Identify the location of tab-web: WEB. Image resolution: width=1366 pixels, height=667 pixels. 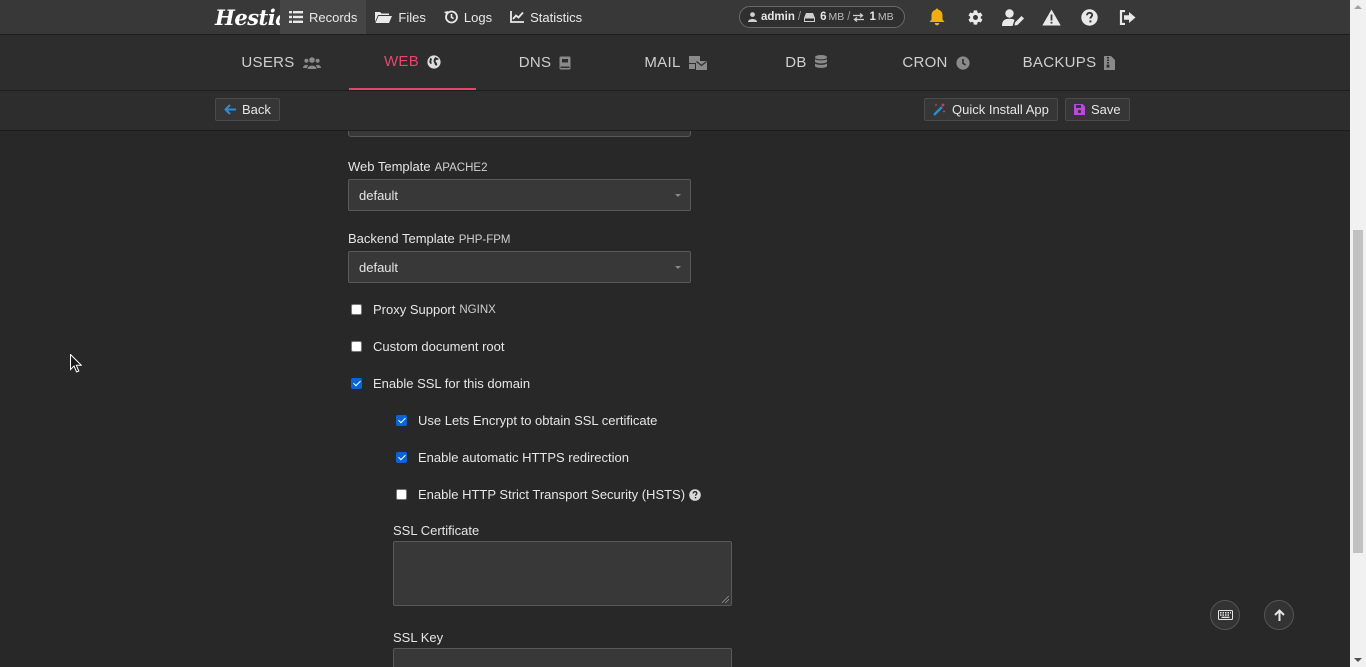
(412, 62).